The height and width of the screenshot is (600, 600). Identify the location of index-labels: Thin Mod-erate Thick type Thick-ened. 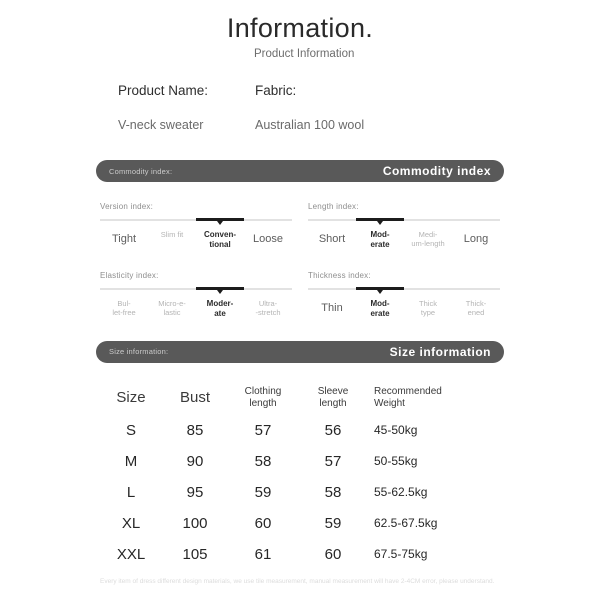
(404, 308).